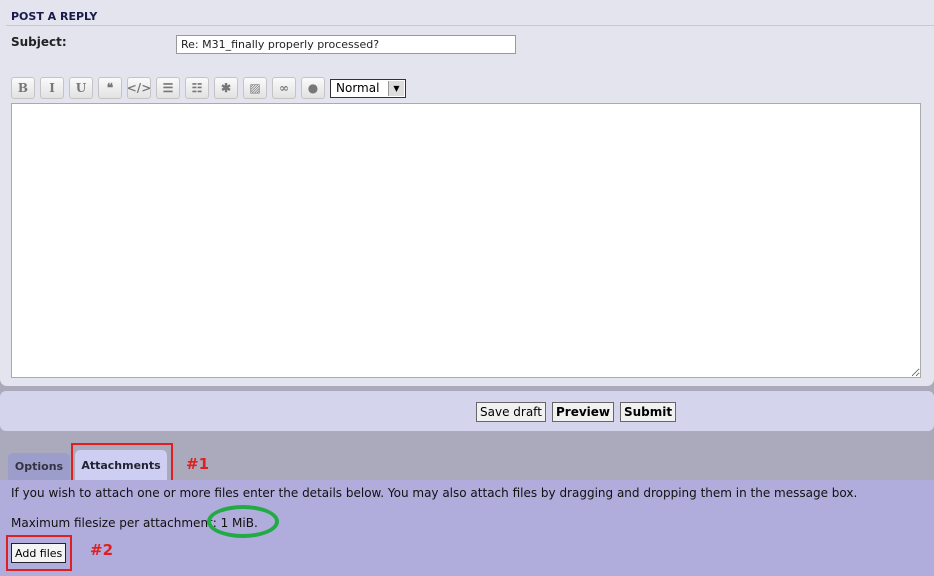 The image size is (934, 576). I want to click on bold-icon: B, so click(23, 88).